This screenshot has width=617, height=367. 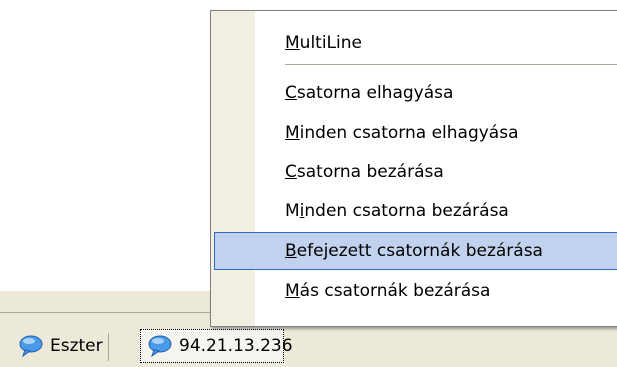 What do you see at coordinates (409, 133) in the screenshot?
I see `menu-item-label: inden csatorna elhagyása` at bounding box center [409, 133].